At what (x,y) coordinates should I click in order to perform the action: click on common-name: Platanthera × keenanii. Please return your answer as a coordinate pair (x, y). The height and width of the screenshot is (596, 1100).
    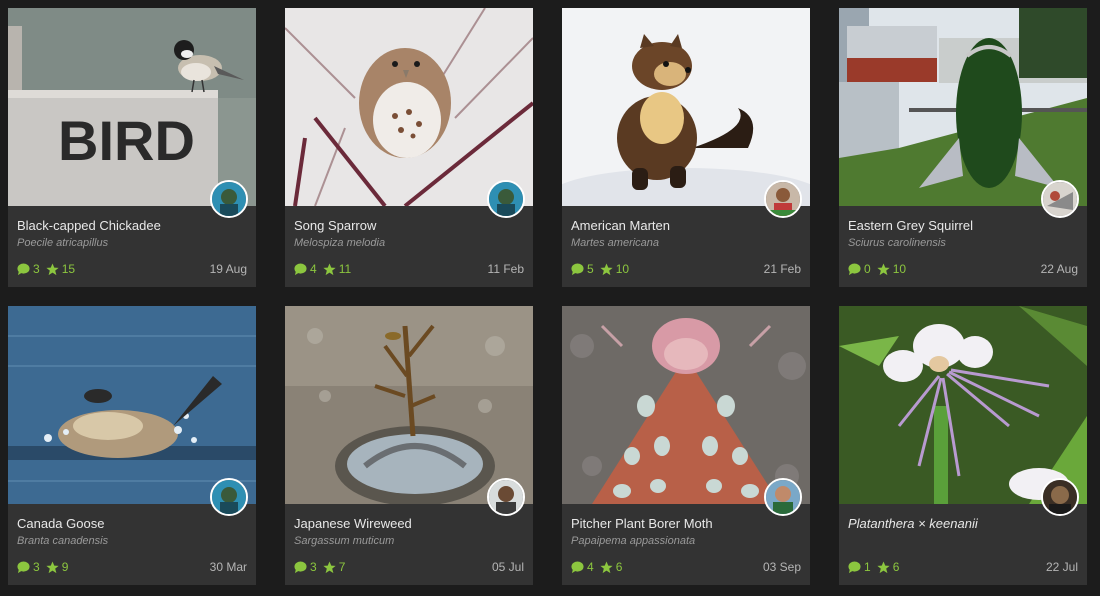
    Looking at the image, I should click on (913, 523).